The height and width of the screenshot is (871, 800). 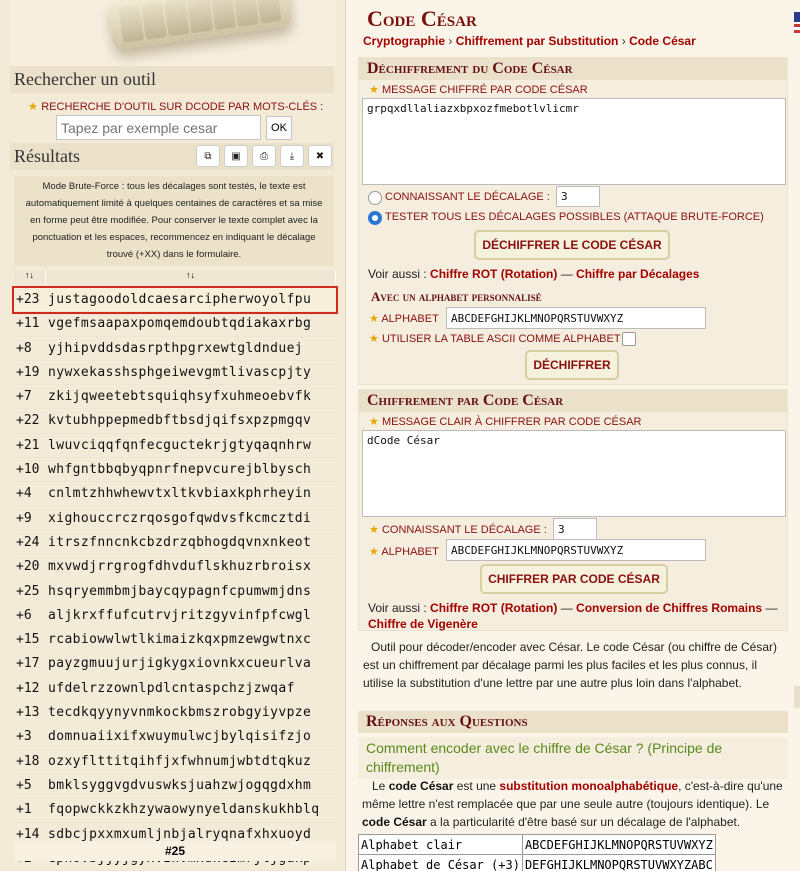 What do you see at coordinates (28, 567) in the screenshot?
I see `row-shift: +20` at bounding box center [28, 567].